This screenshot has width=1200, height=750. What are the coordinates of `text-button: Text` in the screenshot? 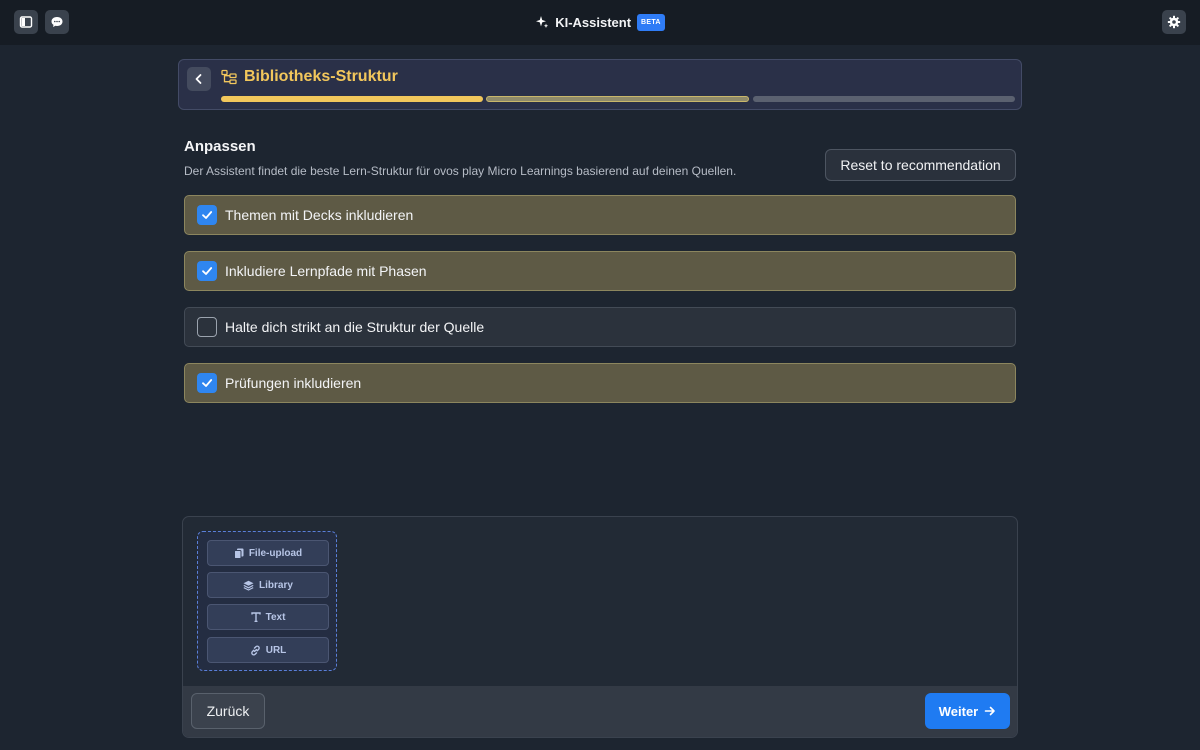 It's located at (268, 617).